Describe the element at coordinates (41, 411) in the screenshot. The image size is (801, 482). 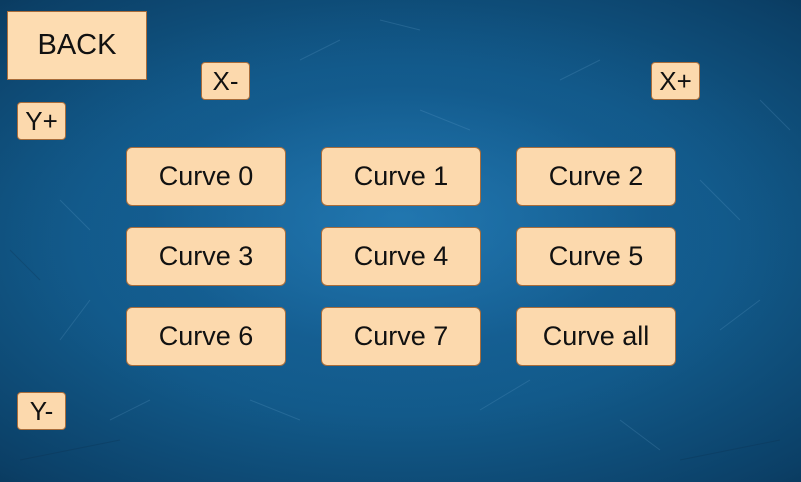
I see `y-minus-button: Y-` at that location.